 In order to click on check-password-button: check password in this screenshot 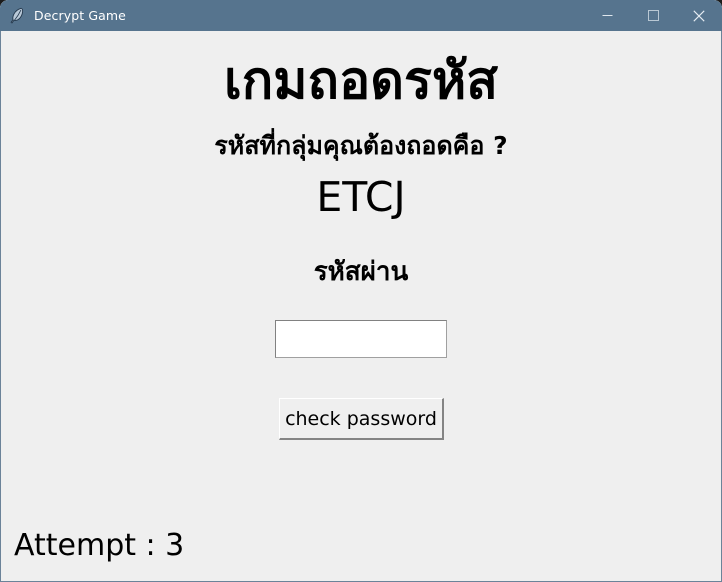, I will do `click(361, 419)`.